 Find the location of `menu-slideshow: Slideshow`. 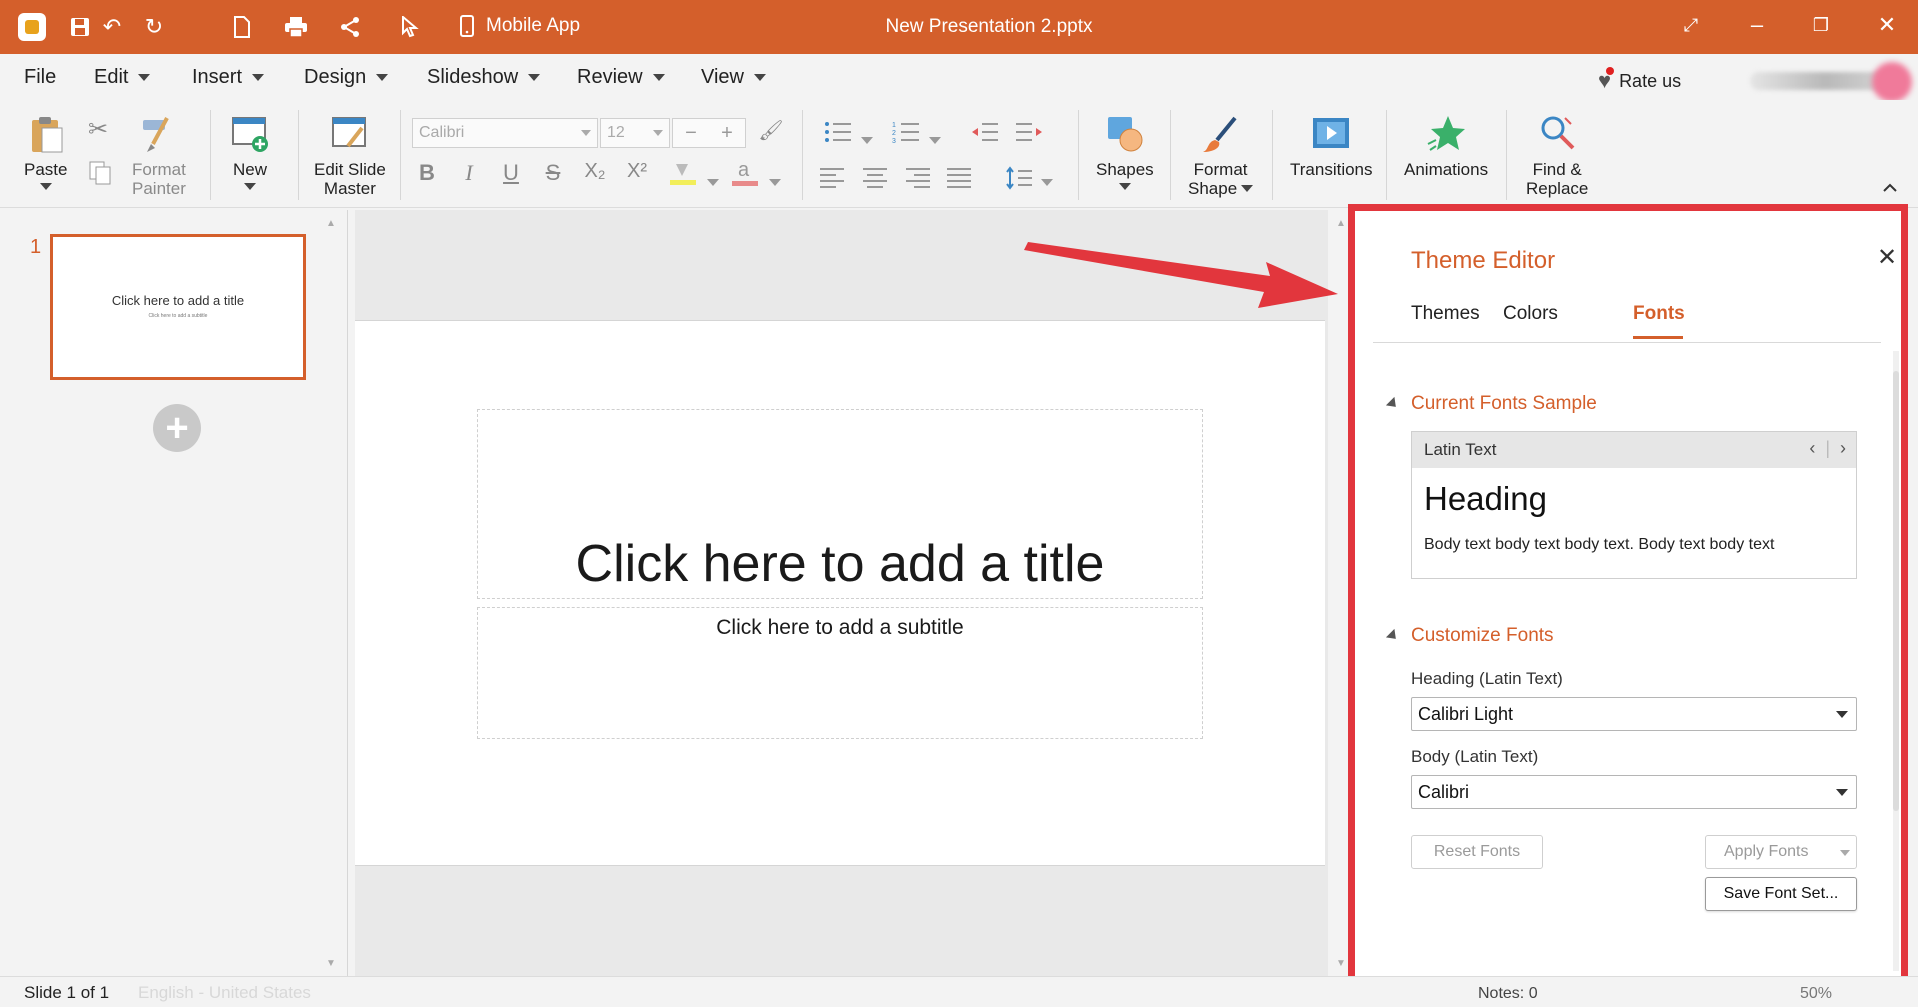

menu-slideshow: Slideshow is located at coordinates (484, 77).